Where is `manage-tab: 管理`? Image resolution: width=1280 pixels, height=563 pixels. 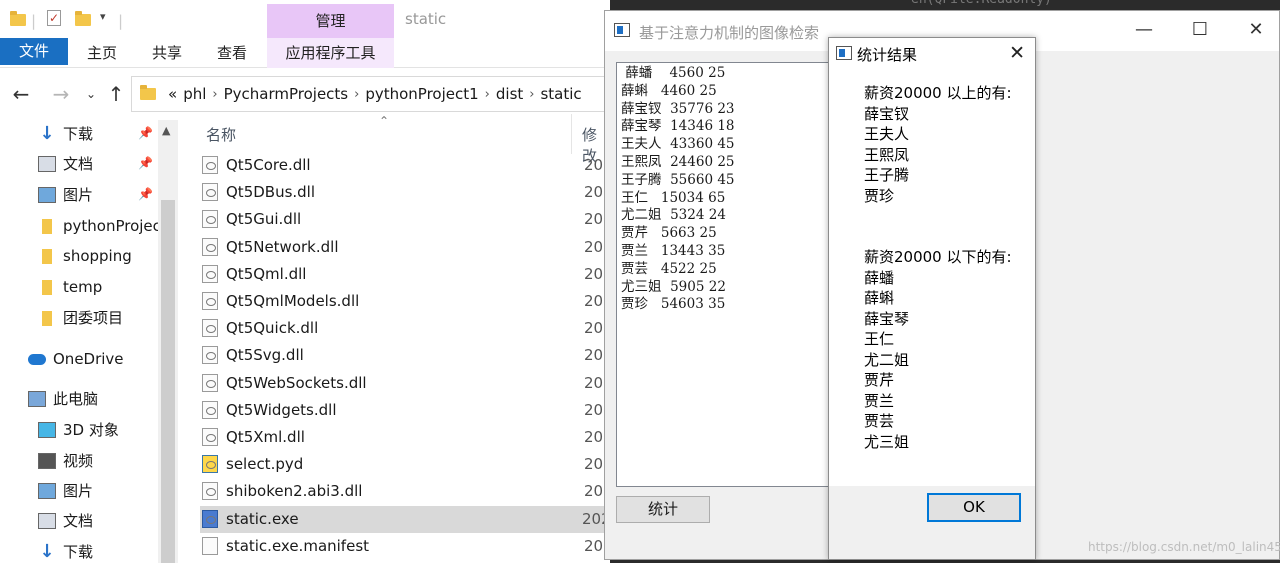
manage-tab: 管理 is located at coordinates (330, 21).